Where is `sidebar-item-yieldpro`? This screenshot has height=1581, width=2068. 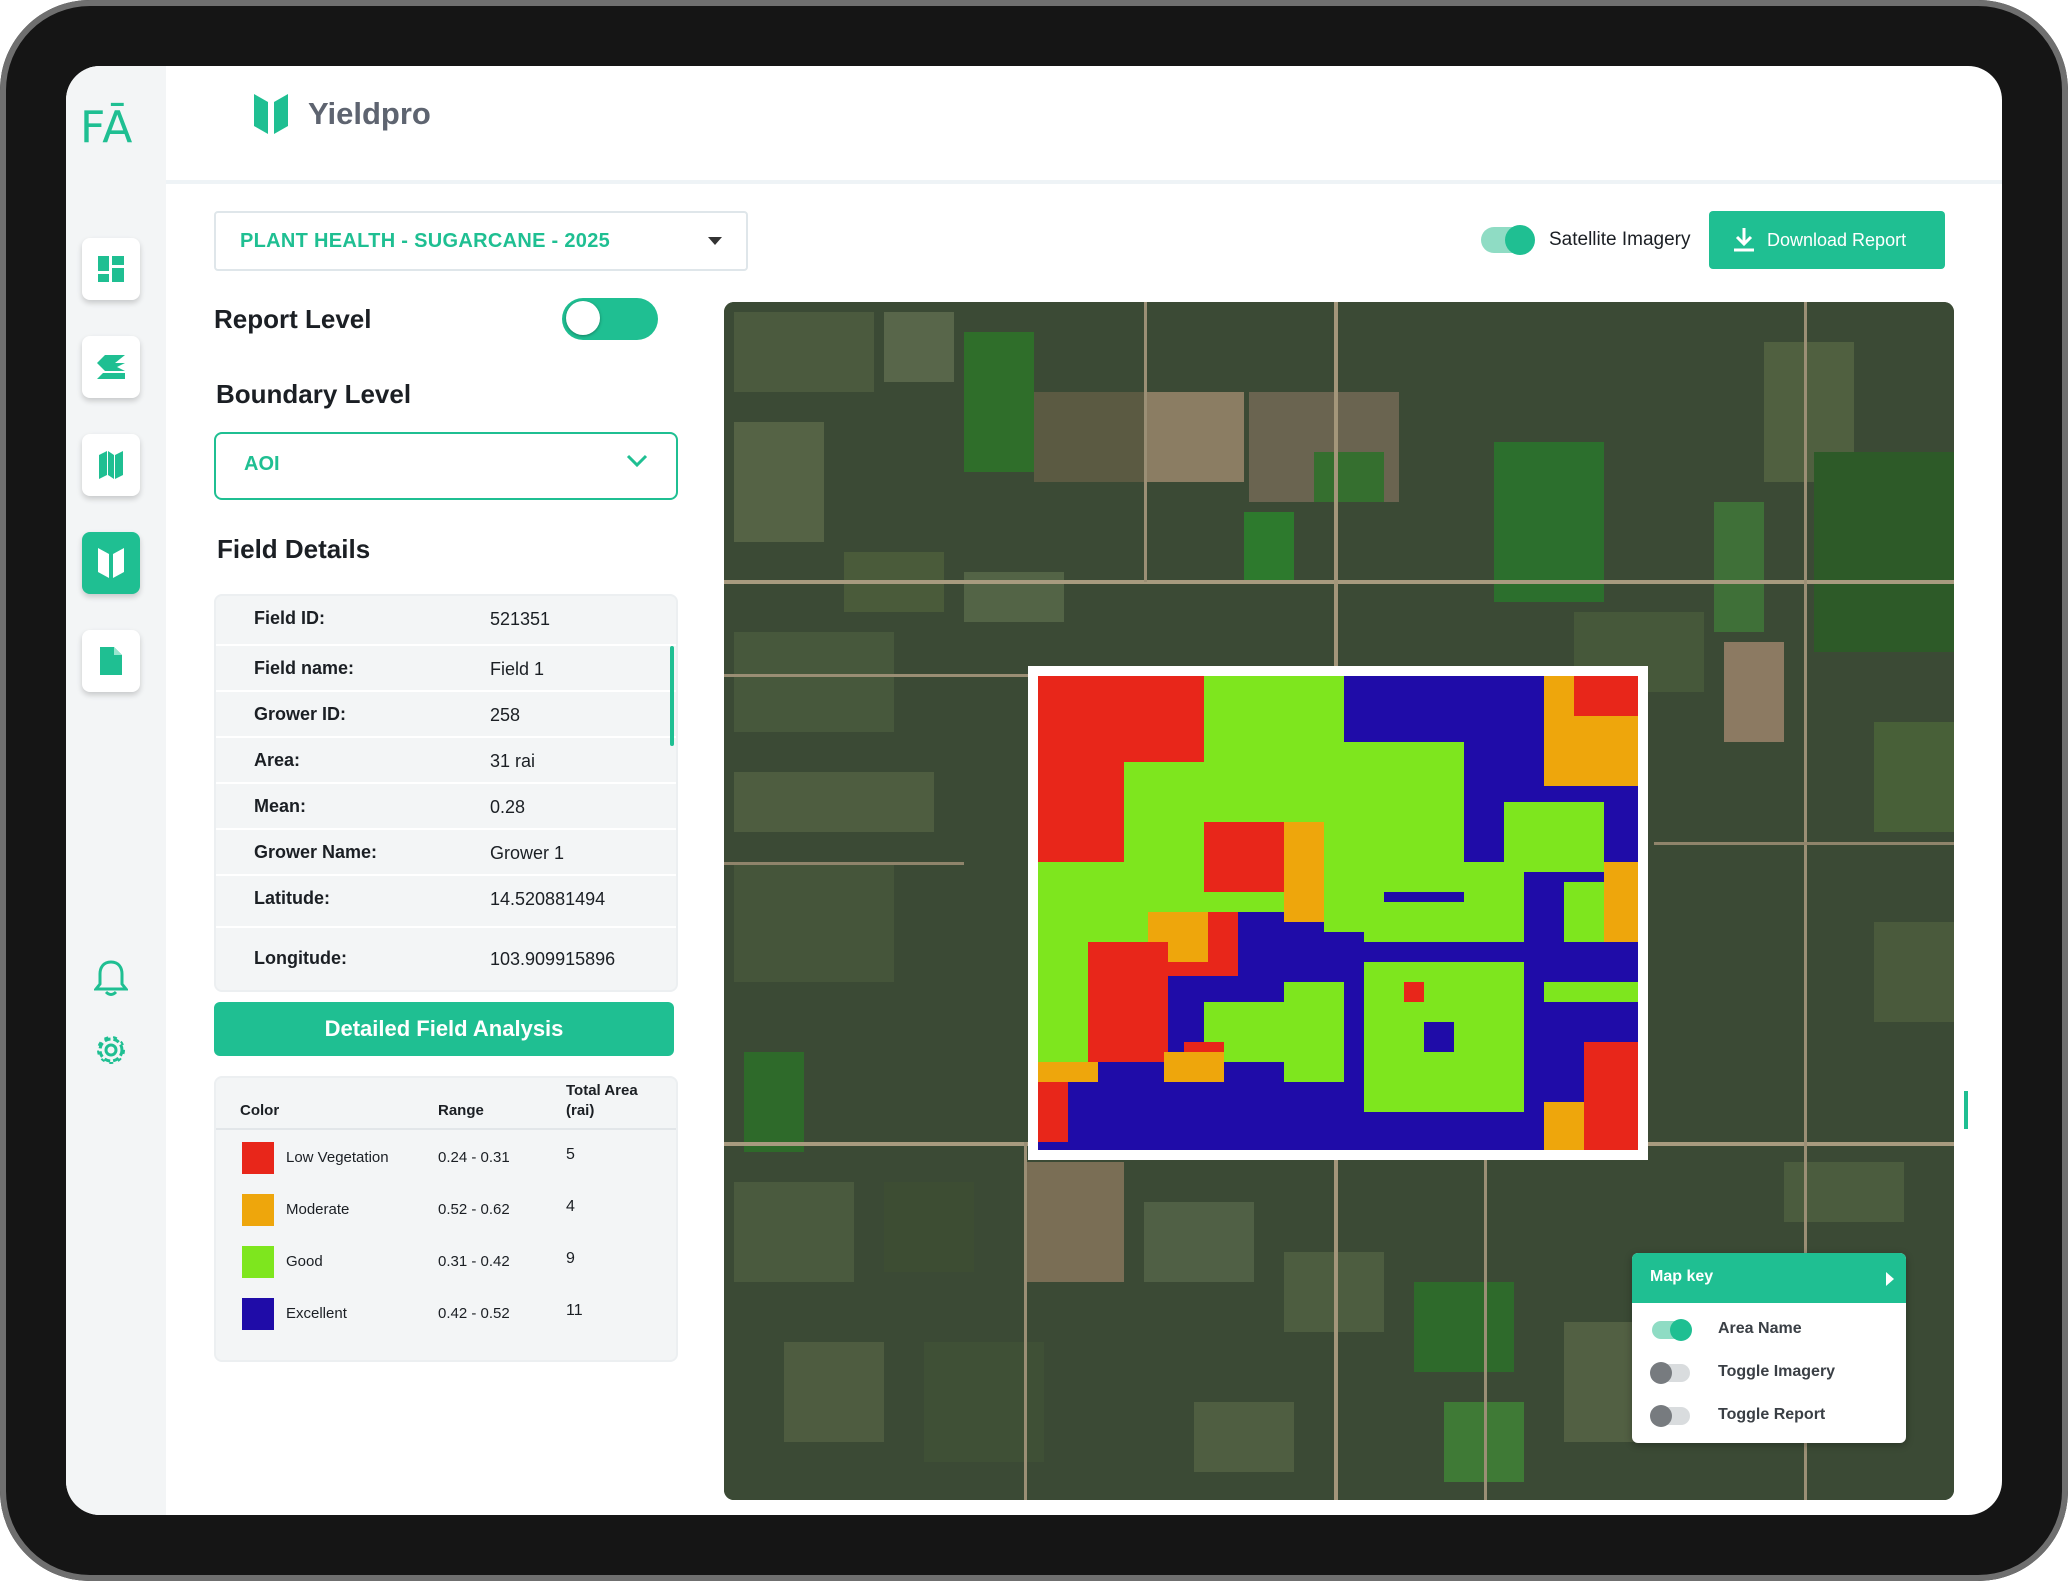
sidebar-item-yieldpro is located at coordinates (111, 563).